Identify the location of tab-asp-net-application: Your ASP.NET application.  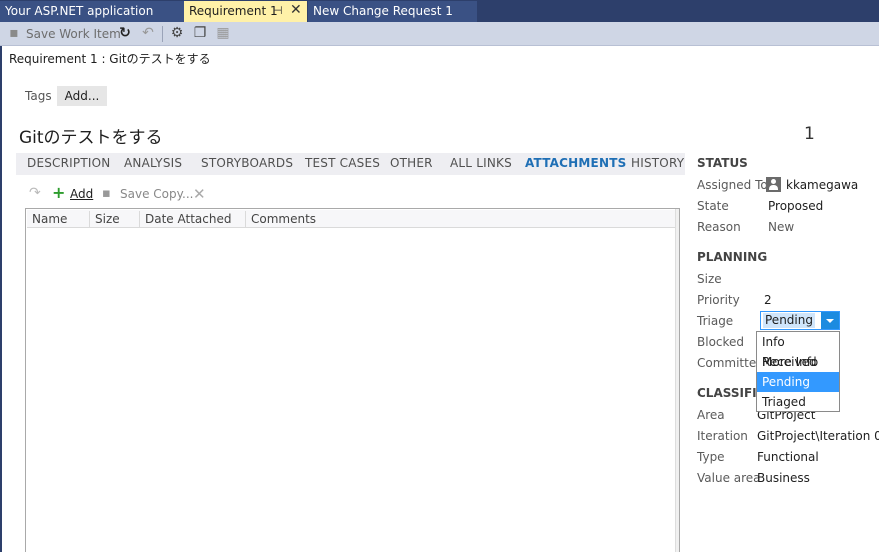
(92, 11).